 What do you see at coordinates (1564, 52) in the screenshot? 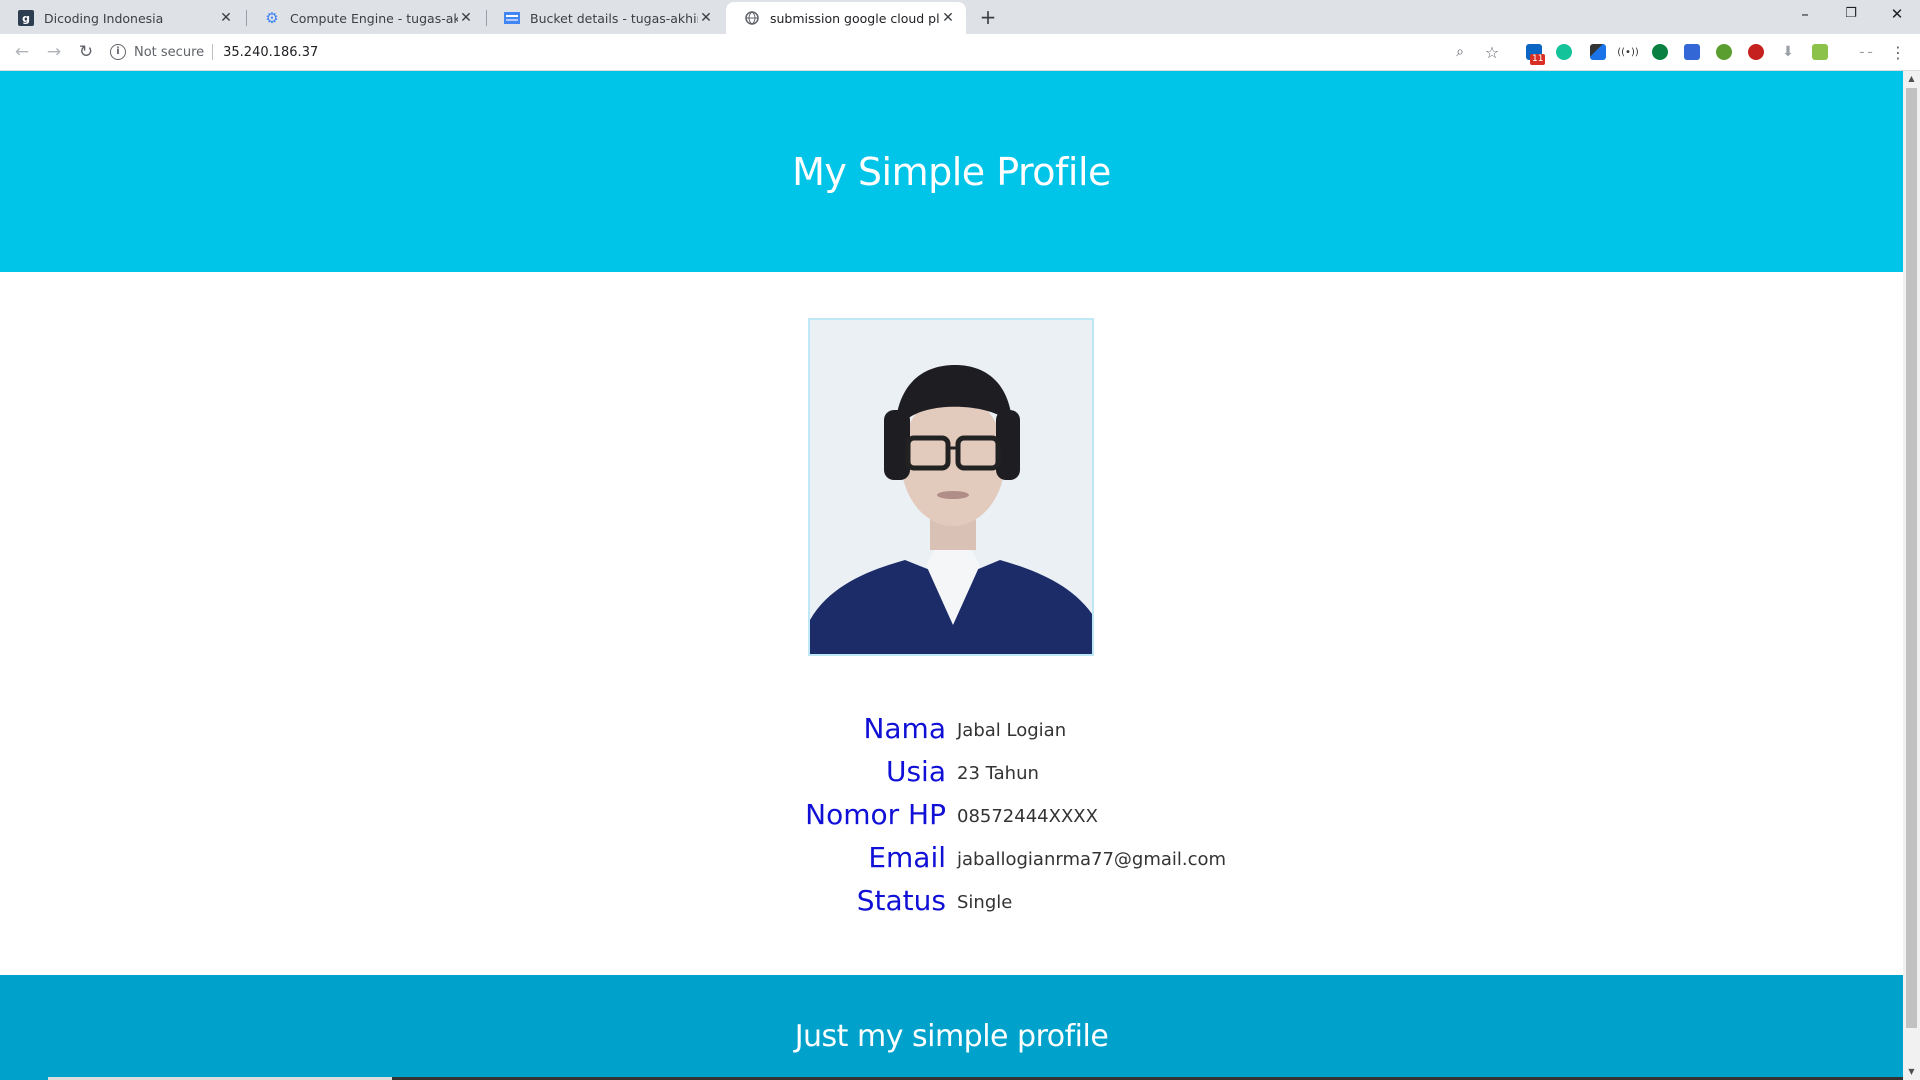
I see `grammarly-extension-icon` at bounding box center [1564, 52].